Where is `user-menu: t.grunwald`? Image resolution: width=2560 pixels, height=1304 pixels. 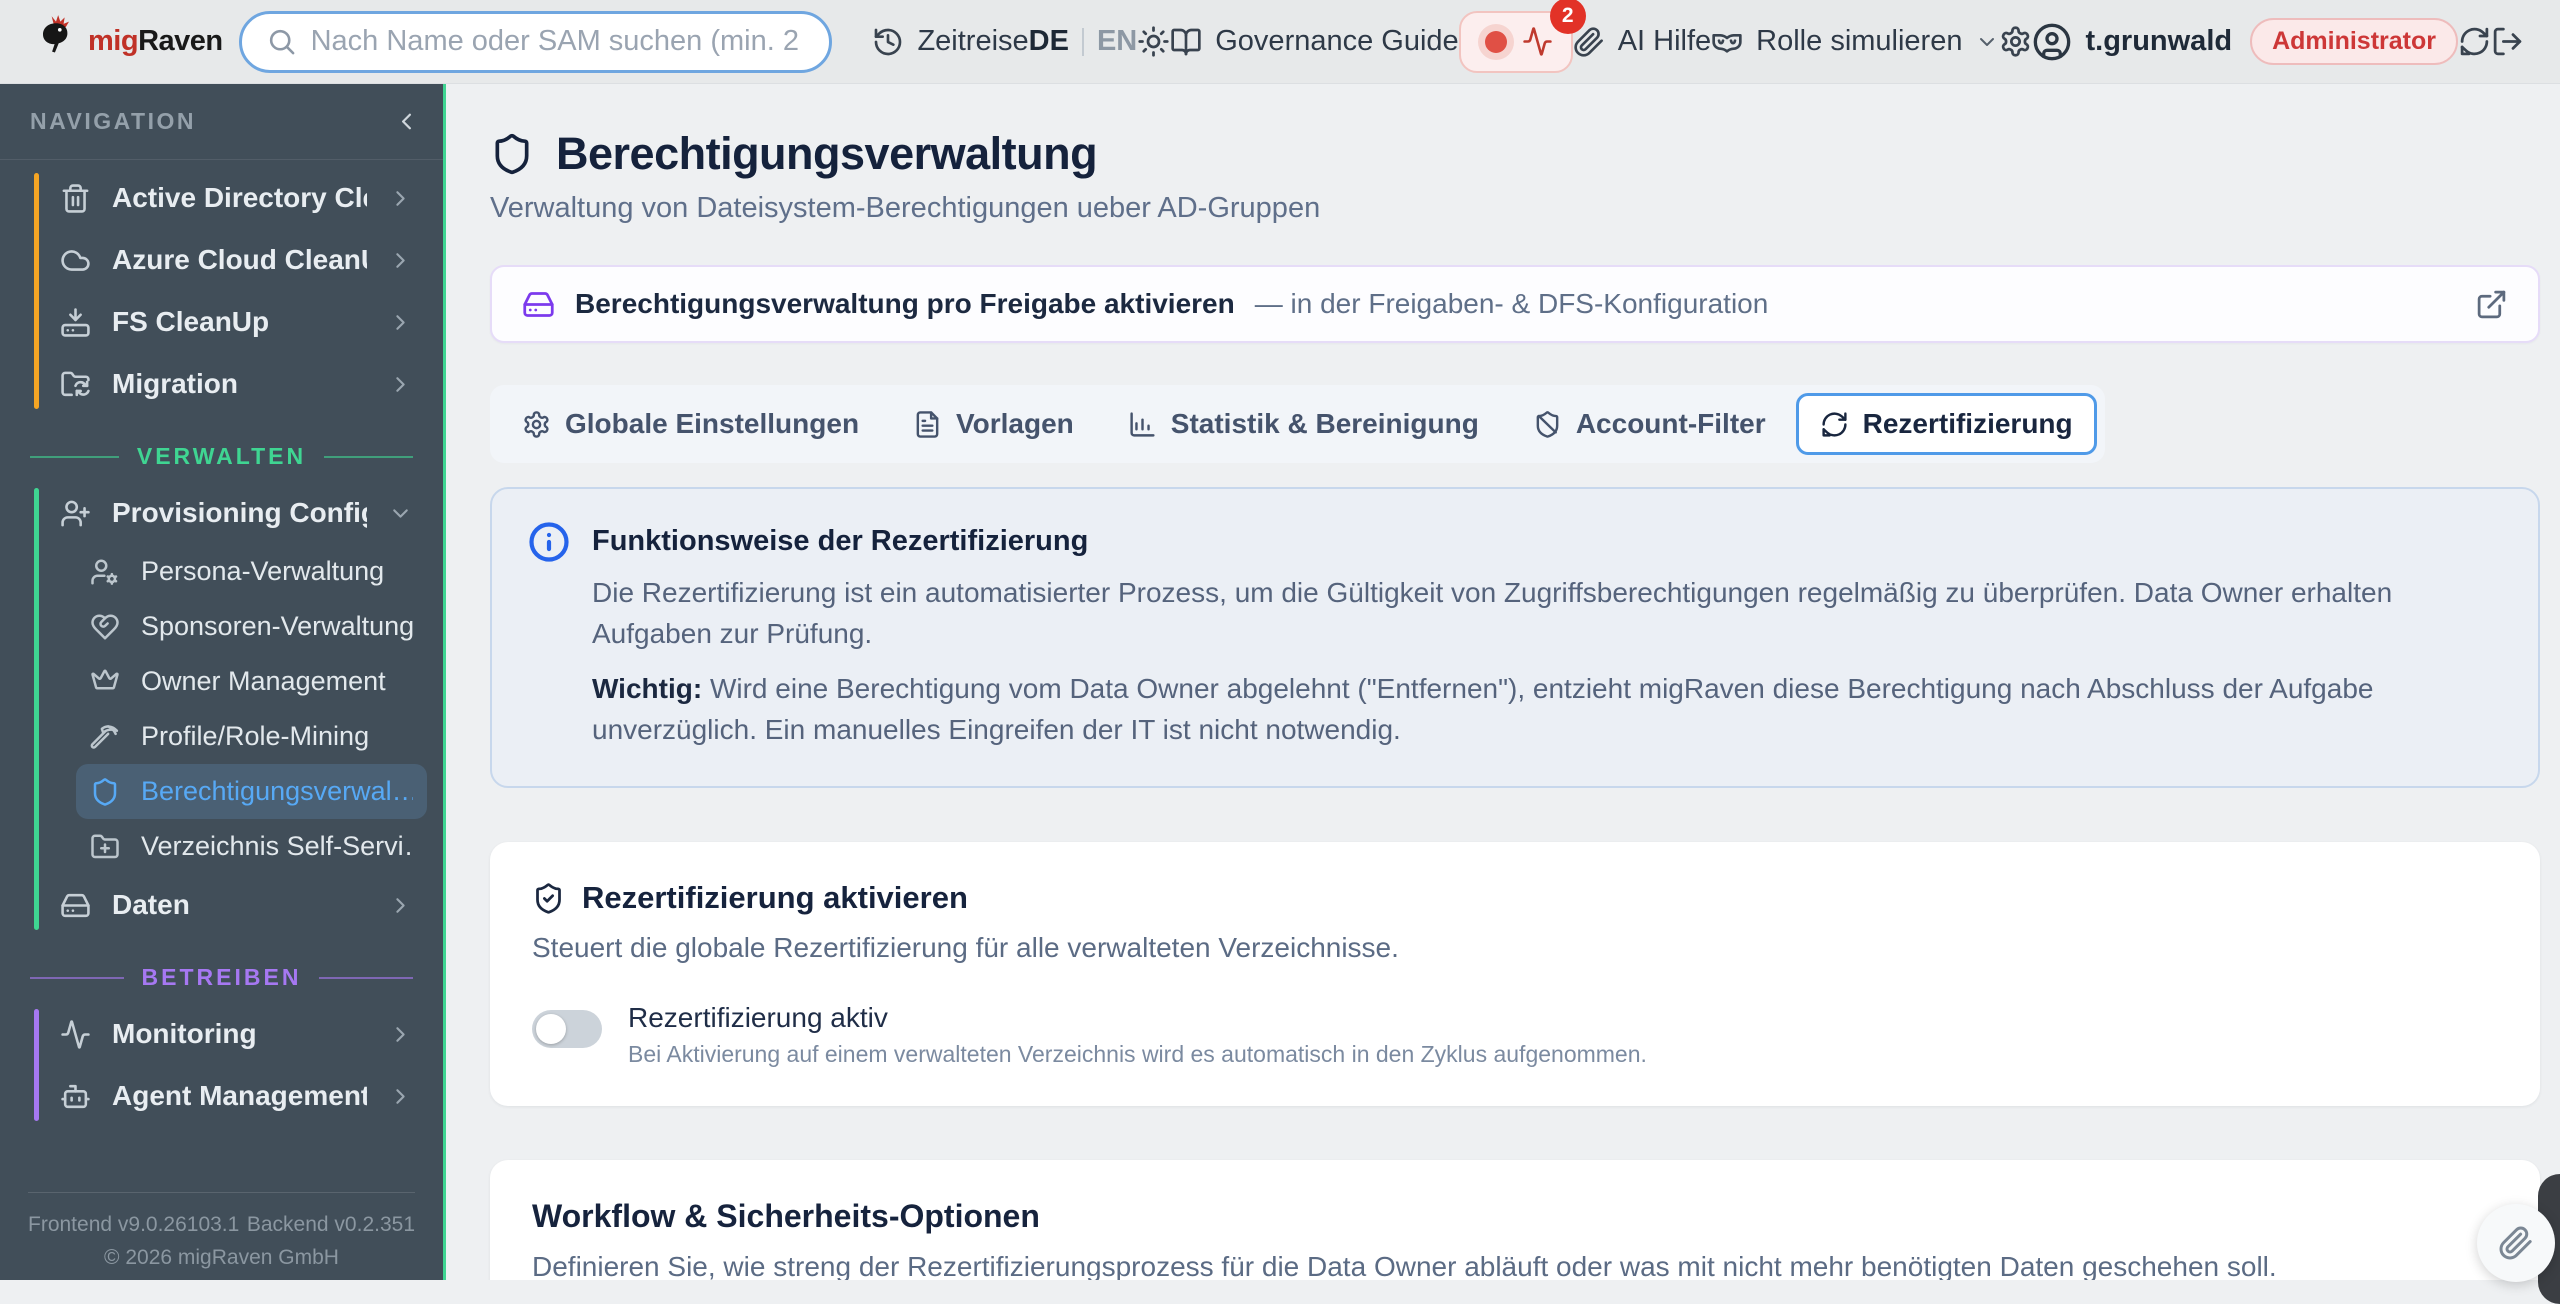 user-menu: t.grunwald is located at coordinates (2132, 42).